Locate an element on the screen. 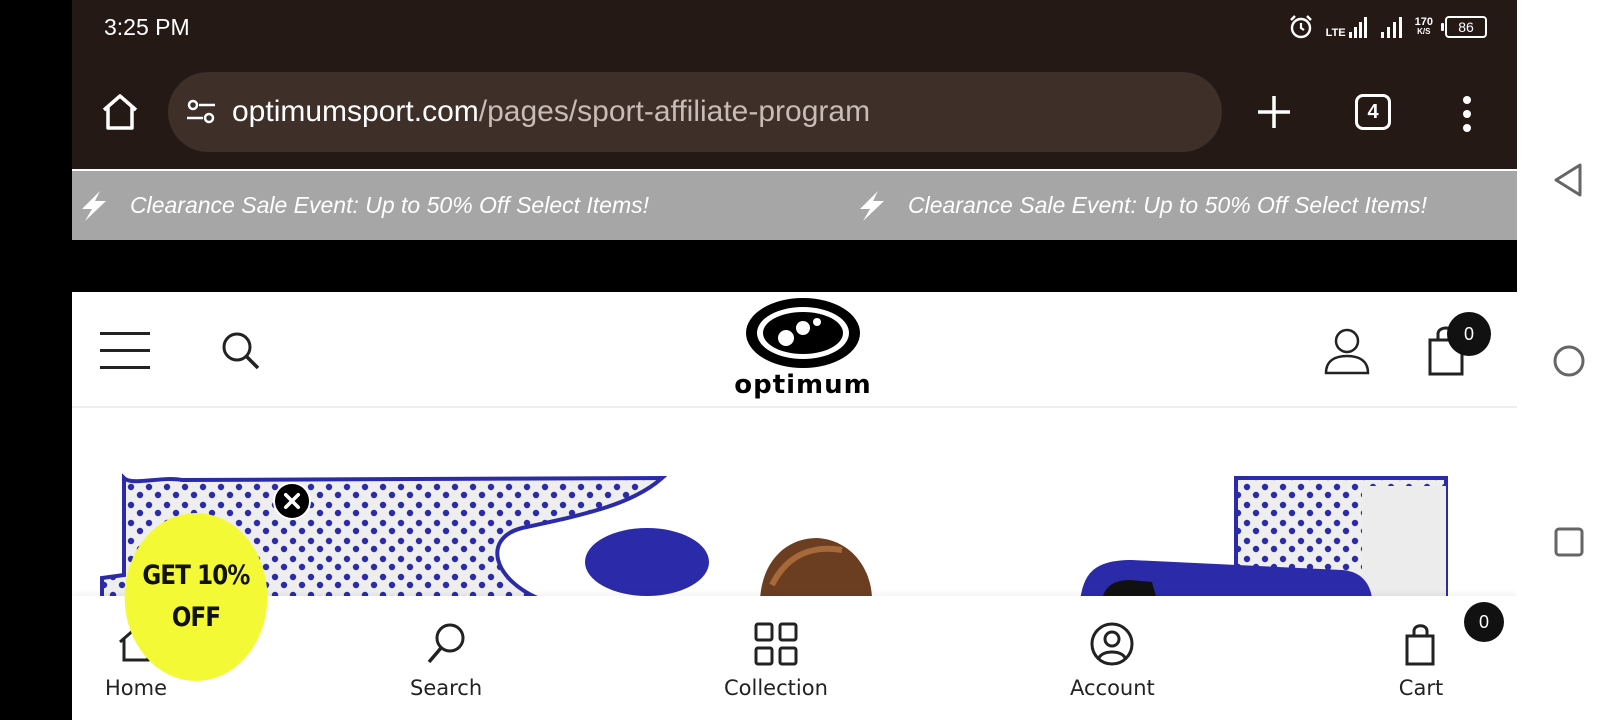  more-options-icon is located at coordinates (1467, 114).